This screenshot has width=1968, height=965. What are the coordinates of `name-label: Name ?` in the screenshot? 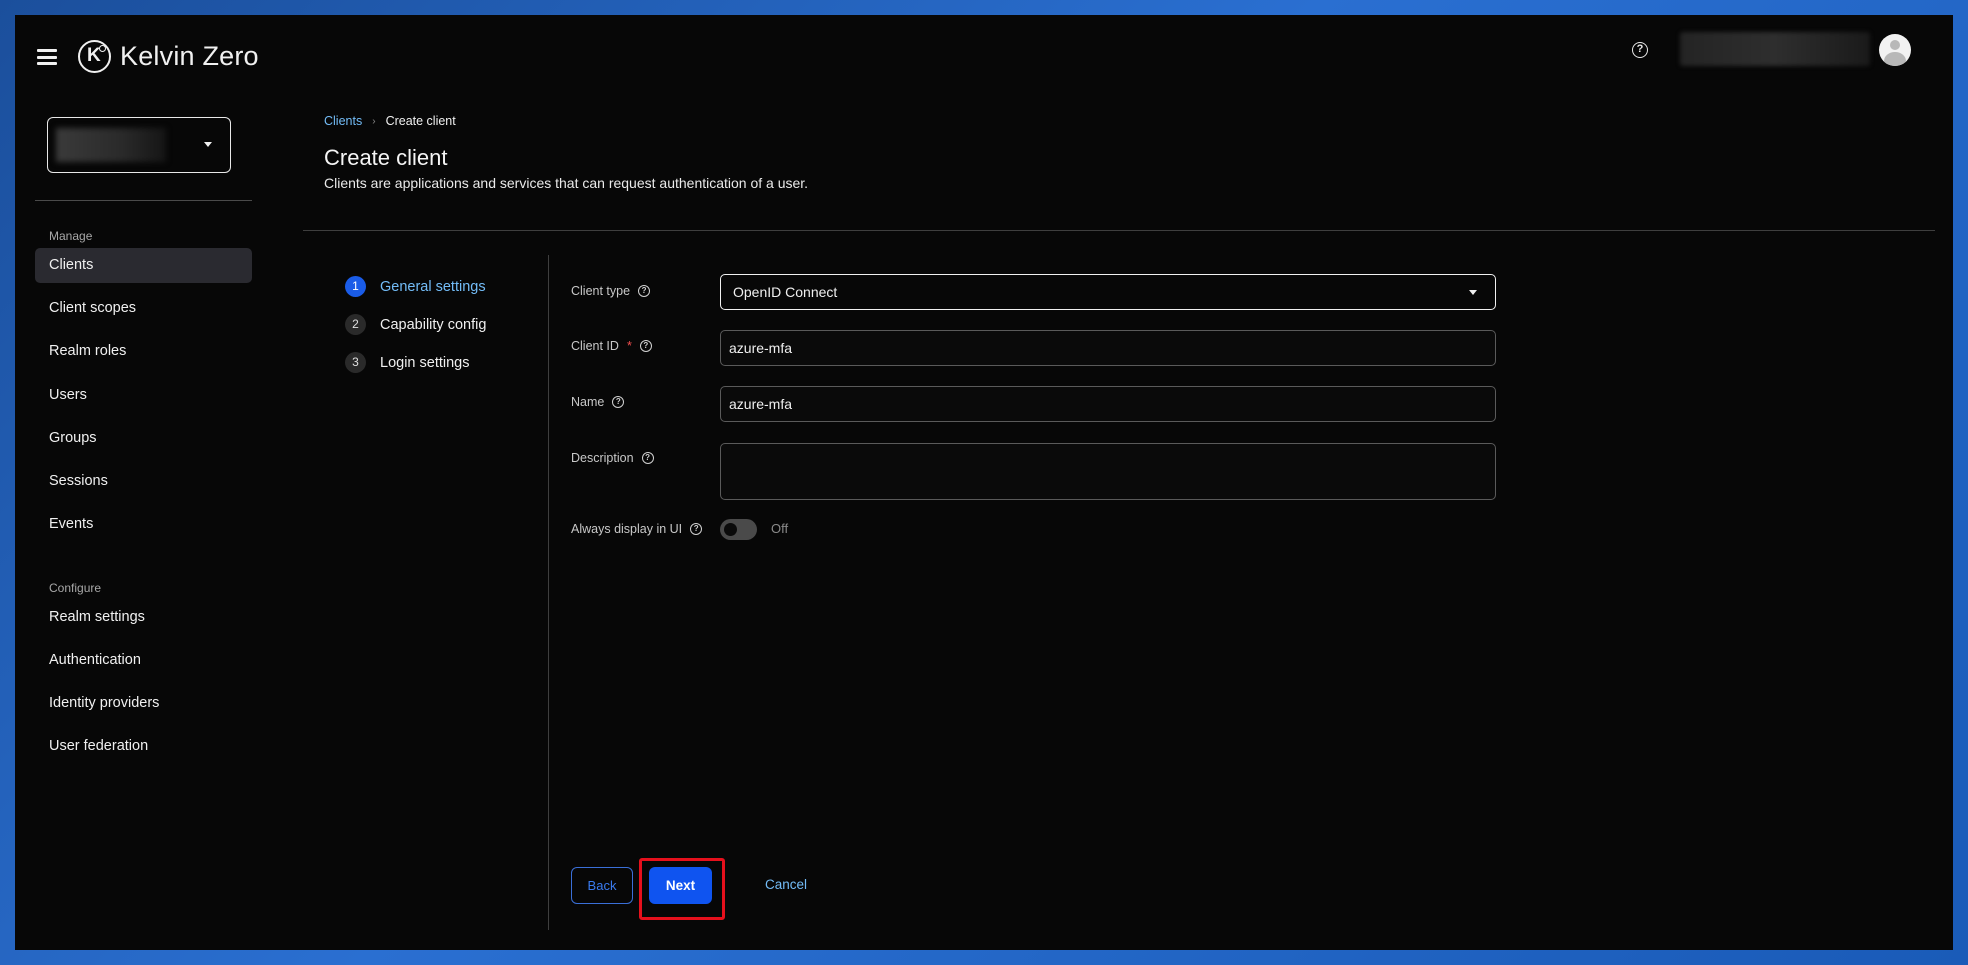 It's located at (598, 402).